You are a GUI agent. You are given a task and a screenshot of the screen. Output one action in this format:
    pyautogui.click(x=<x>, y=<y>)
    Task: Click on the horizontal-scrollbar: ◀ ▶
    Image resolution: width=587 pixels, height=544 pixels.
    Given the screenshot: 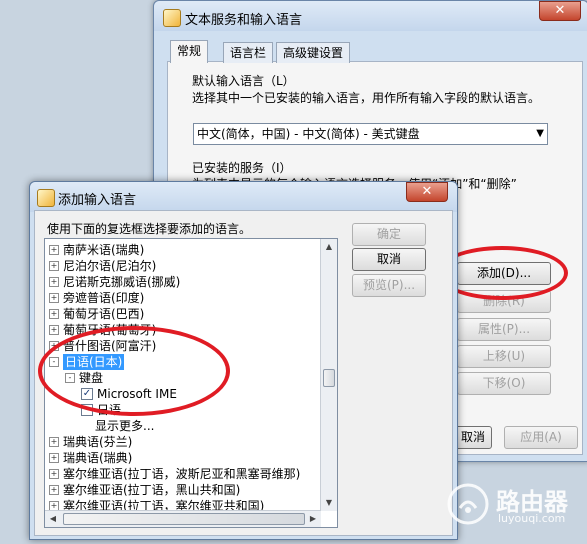 What is the action you would take?
    pyautogui.click(x=183, y=518)
    